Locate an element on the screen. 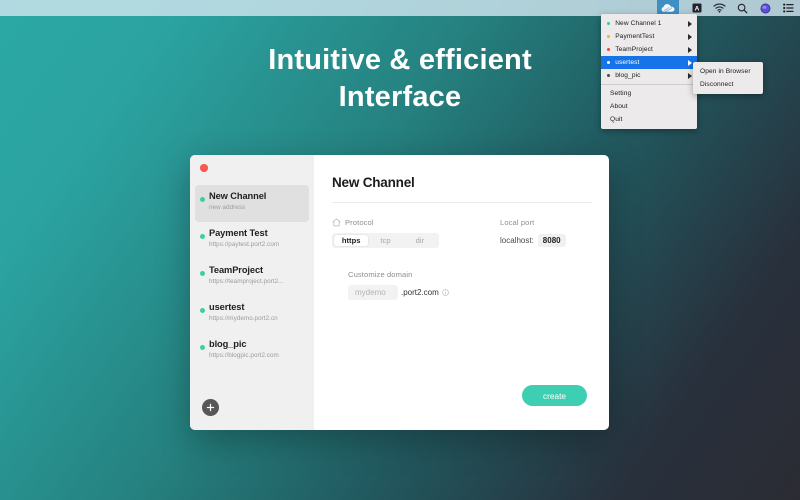 Image resolution: width=800 pixels, height=500 pixels. local-port-input: 8080 is located at coordinates (551, 240).